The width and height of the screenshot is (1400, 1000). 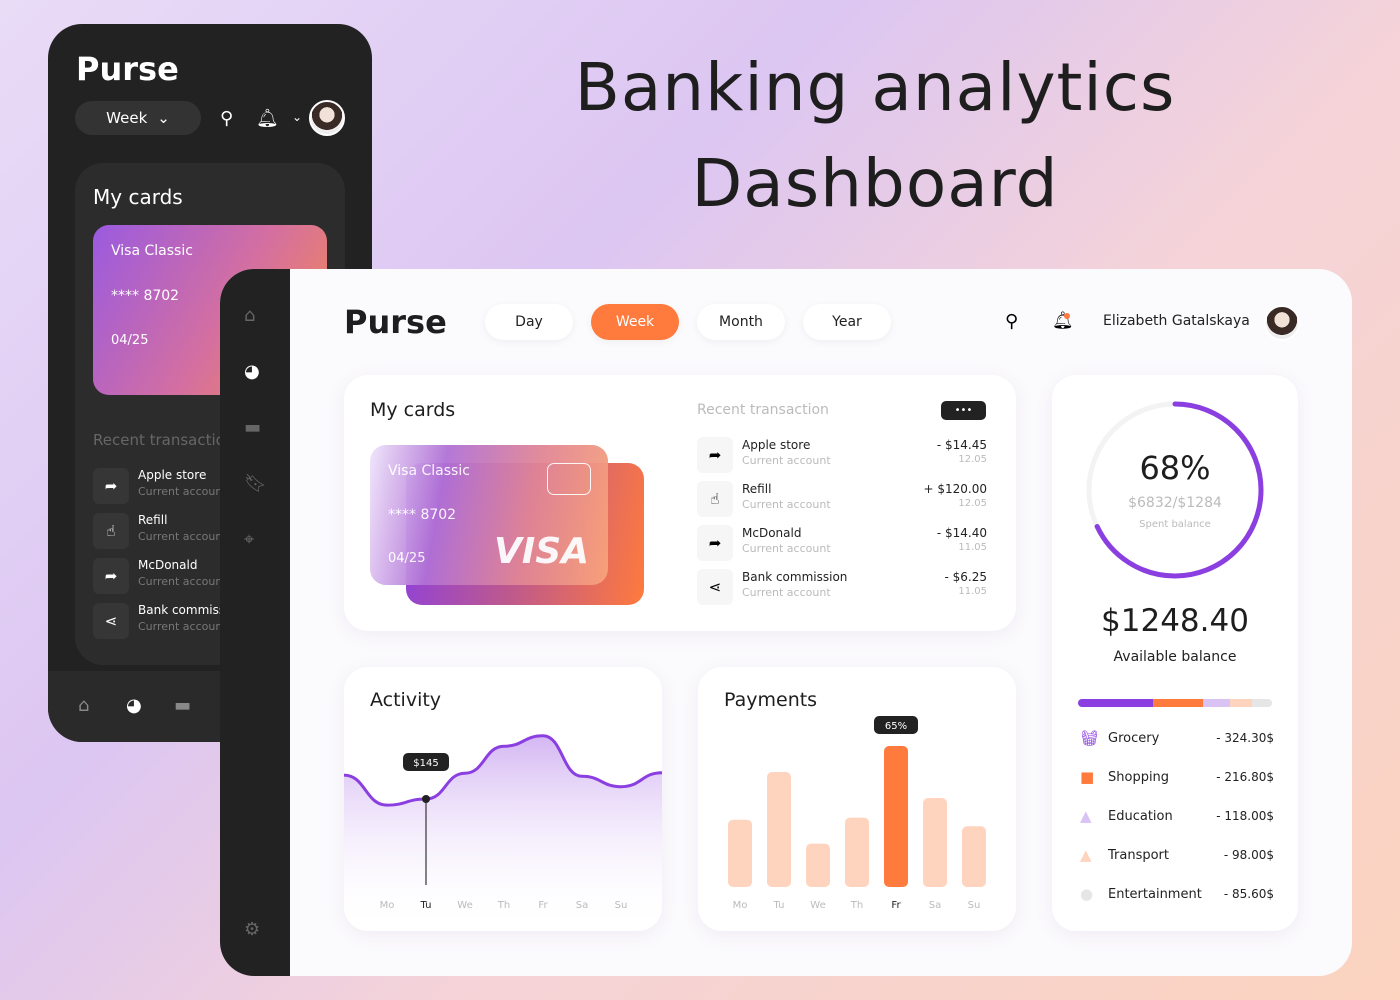 I want to click on activity-panel: Activity Mo Tu $145 We Th Fr Sa Su, so click(x=503, y=799).